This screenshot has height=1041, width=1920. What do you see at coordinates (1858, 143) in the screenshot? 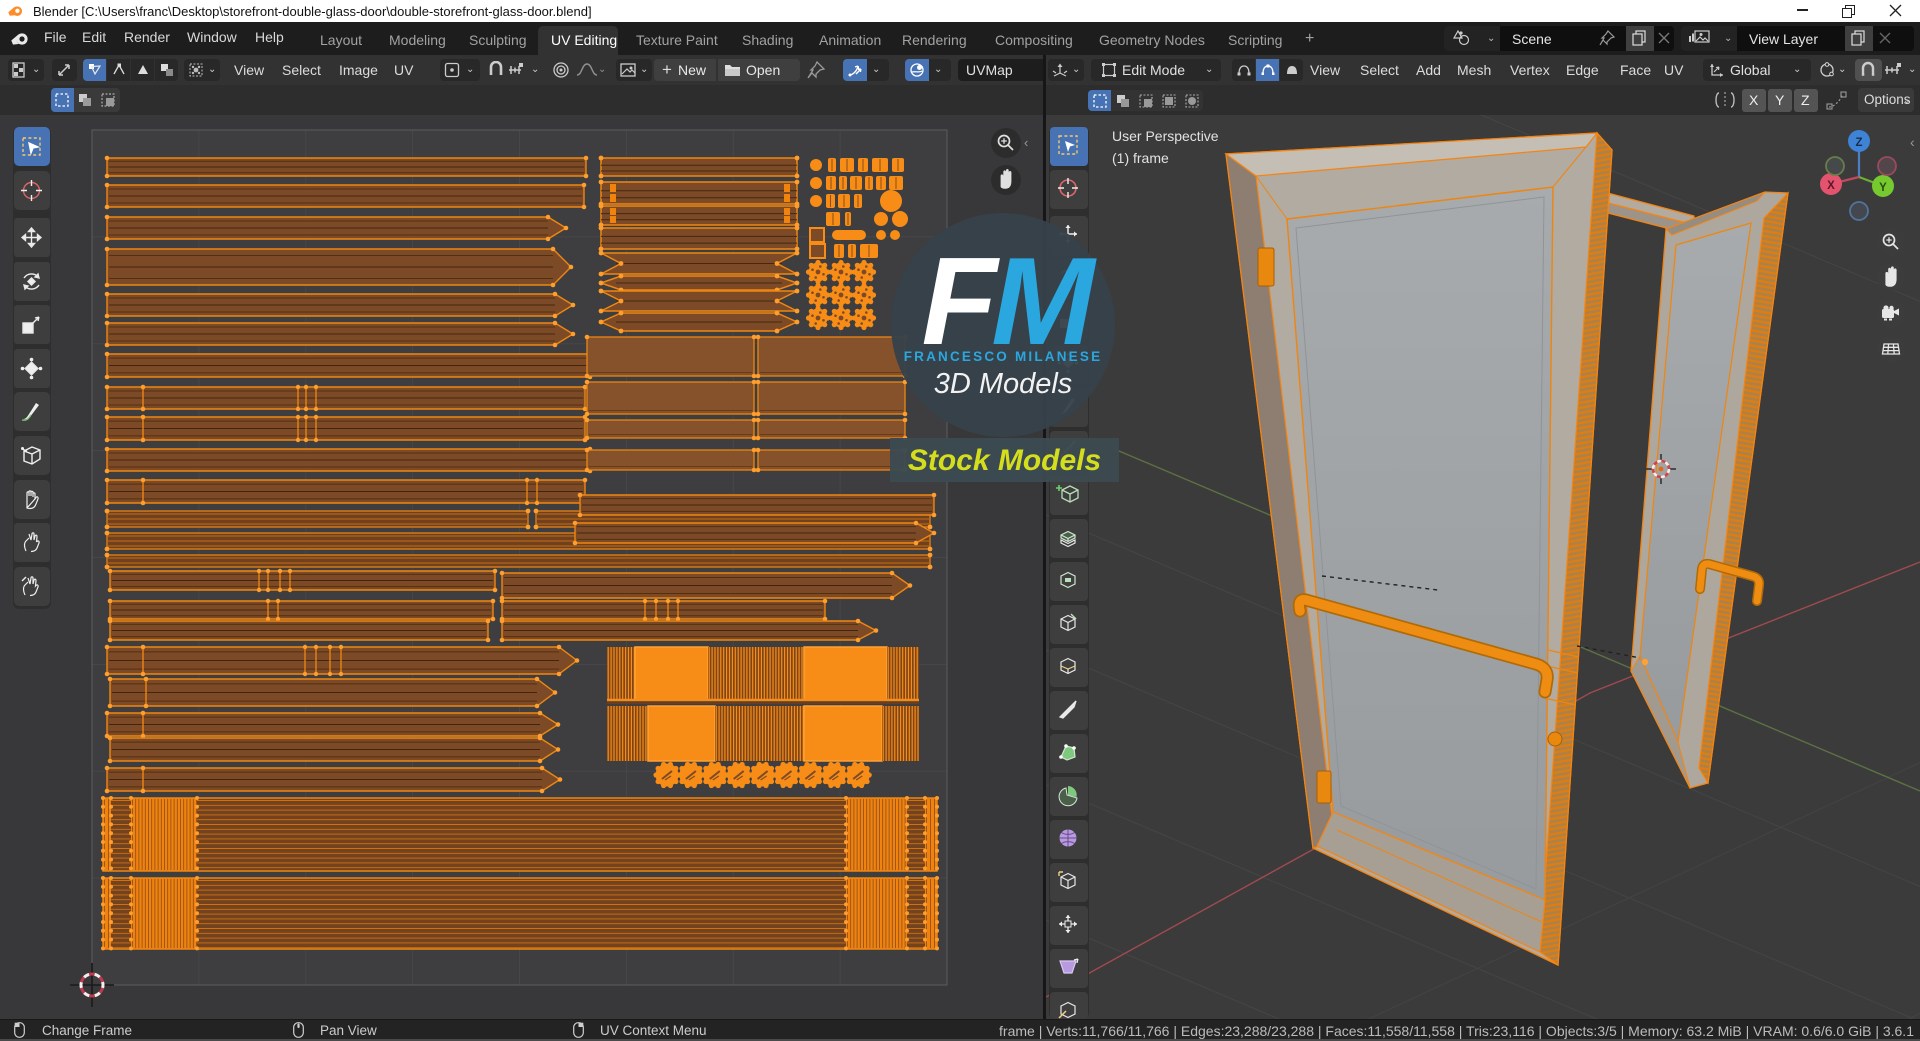
I see `svg-text: Z` at bounding box center [1858, 143].